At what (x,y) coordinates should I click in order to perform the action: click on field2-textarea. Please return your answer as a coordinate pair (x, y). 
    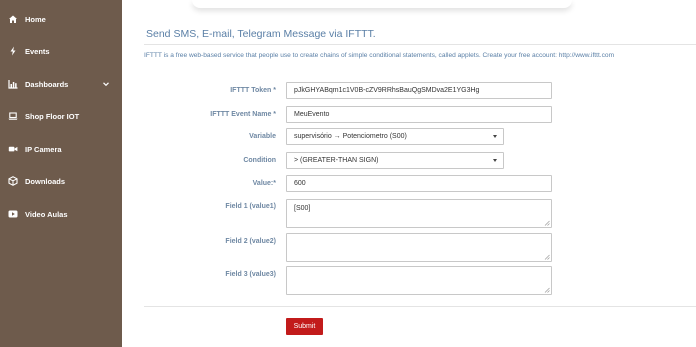
    Looking at the image, I should click on (419, 247).